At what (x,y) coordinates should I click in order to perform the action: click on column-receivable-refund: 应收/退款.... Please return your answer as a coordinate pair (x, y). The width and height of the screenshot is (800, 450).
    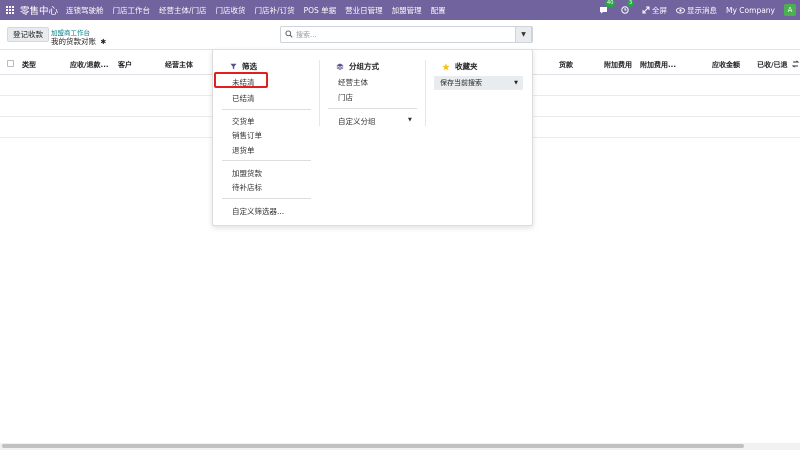
    Looking at the image, I should click on (89, 65).